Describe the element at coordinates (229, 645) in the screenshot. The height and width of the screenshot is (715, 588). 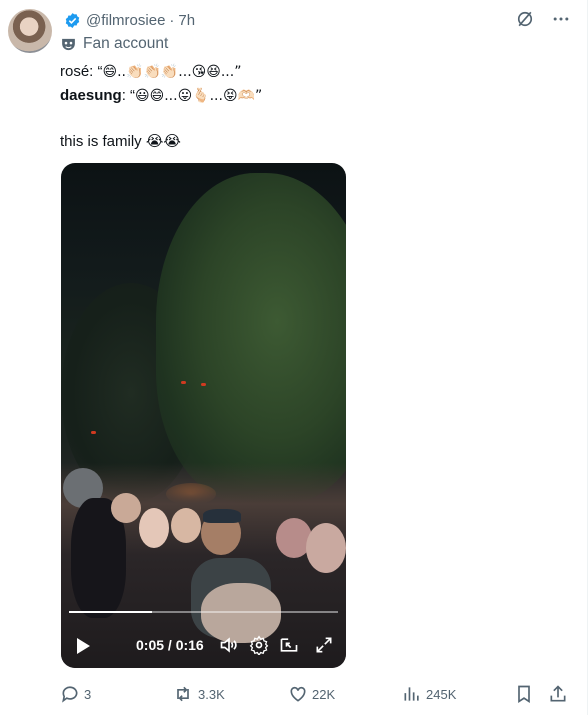
I see `volume-icon` at that location.